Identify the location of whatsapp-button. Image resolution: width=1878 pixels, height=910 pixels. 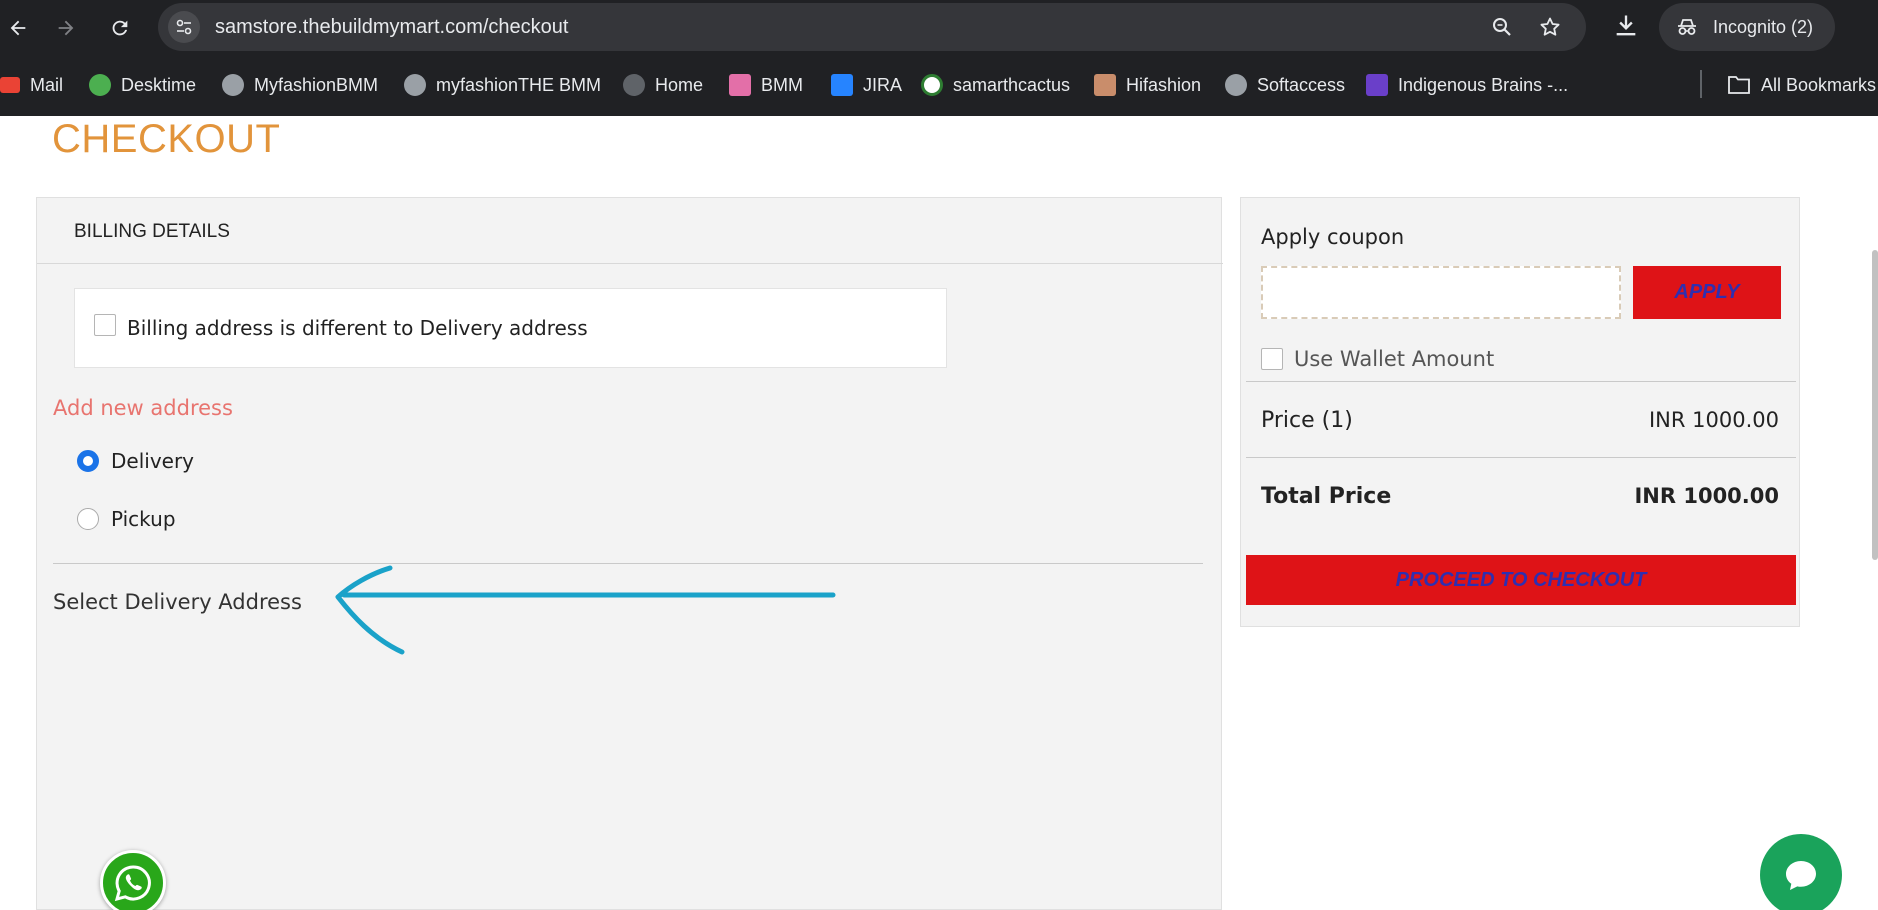
(133, 880).